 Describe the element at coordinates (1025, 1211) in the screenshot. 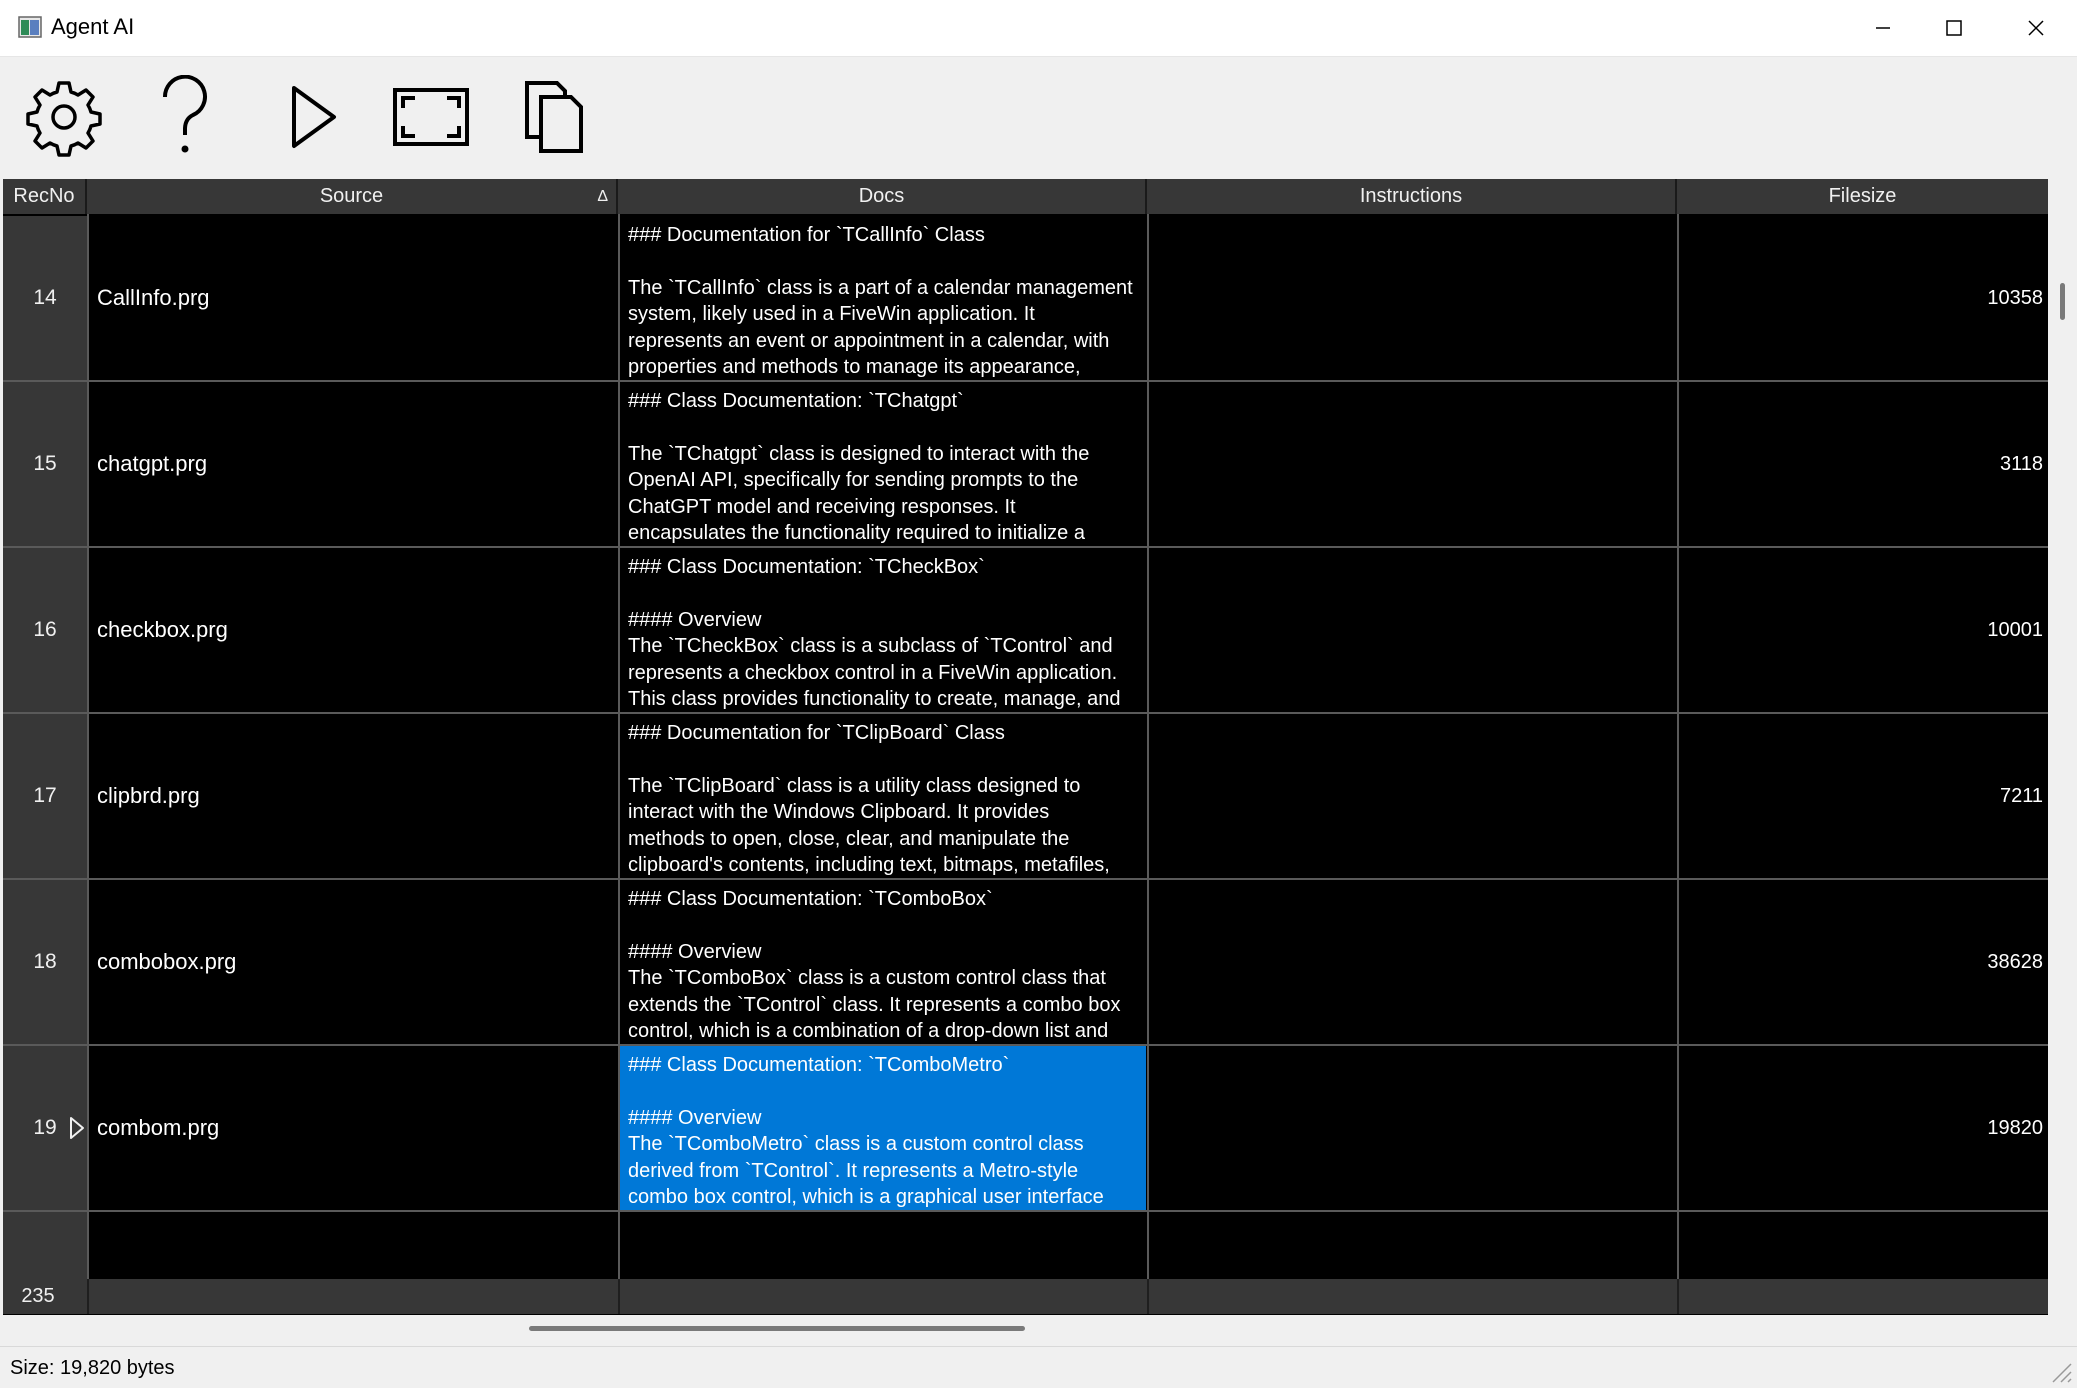

I see `row-divider` at that location.